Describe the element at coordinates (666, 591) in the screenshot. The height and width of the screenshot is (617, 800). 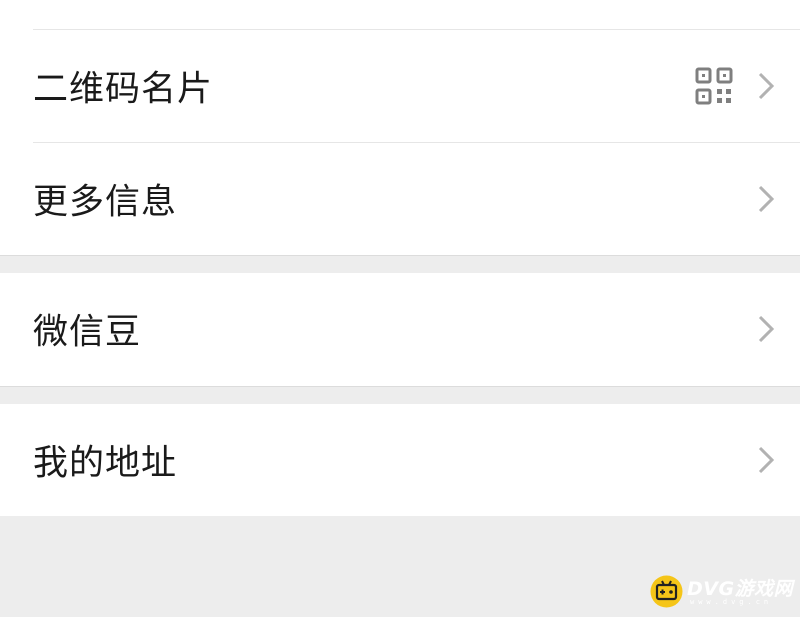
I see `gamepad-logo-icon` at that location.